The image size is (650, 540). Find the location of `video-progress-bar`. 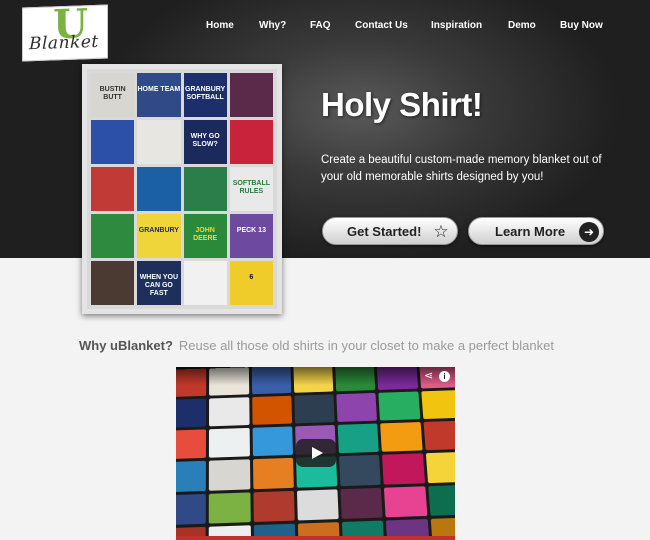

video-progress-bar is located at coordinates (315, 538).